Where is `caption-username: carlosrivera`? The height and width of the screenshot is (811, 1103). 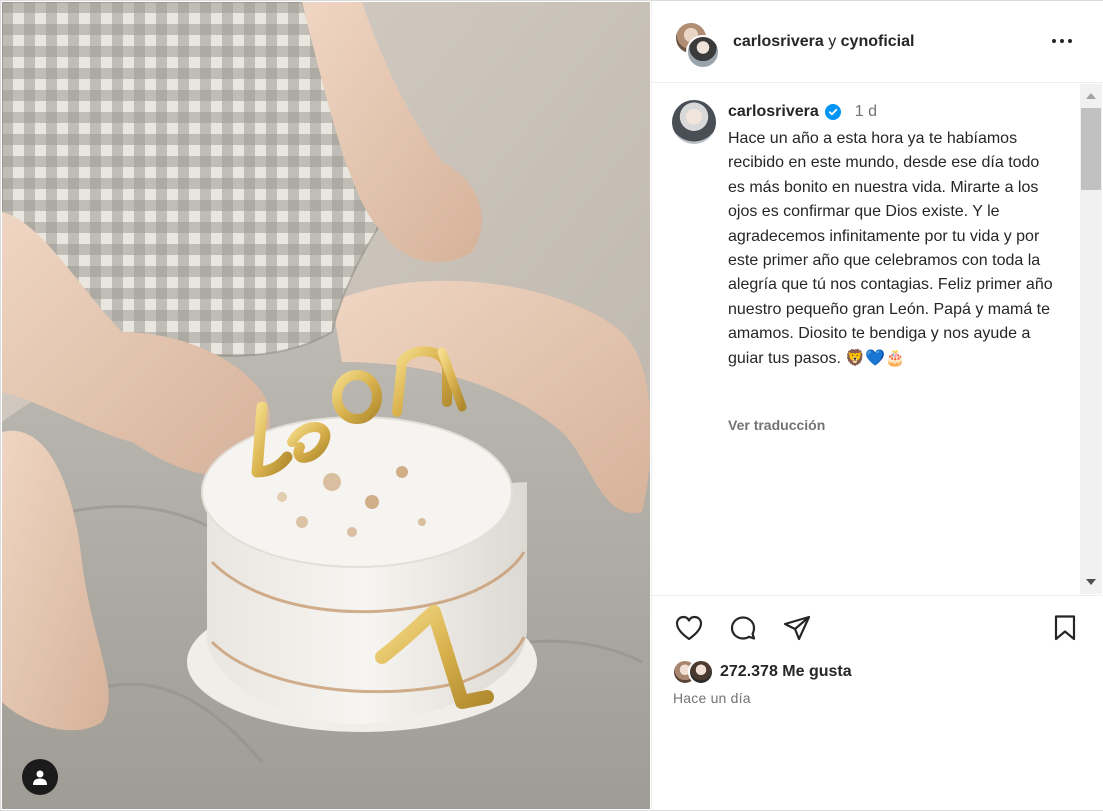
caption-username: carlosrivera is located at coordinates (773, 112).